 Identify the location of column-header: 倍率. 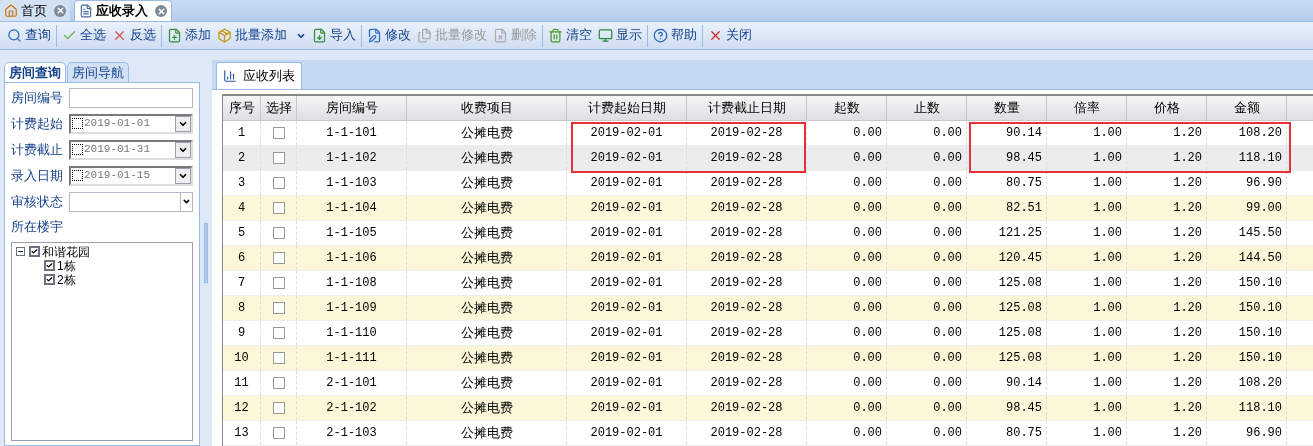
(1087, 108).